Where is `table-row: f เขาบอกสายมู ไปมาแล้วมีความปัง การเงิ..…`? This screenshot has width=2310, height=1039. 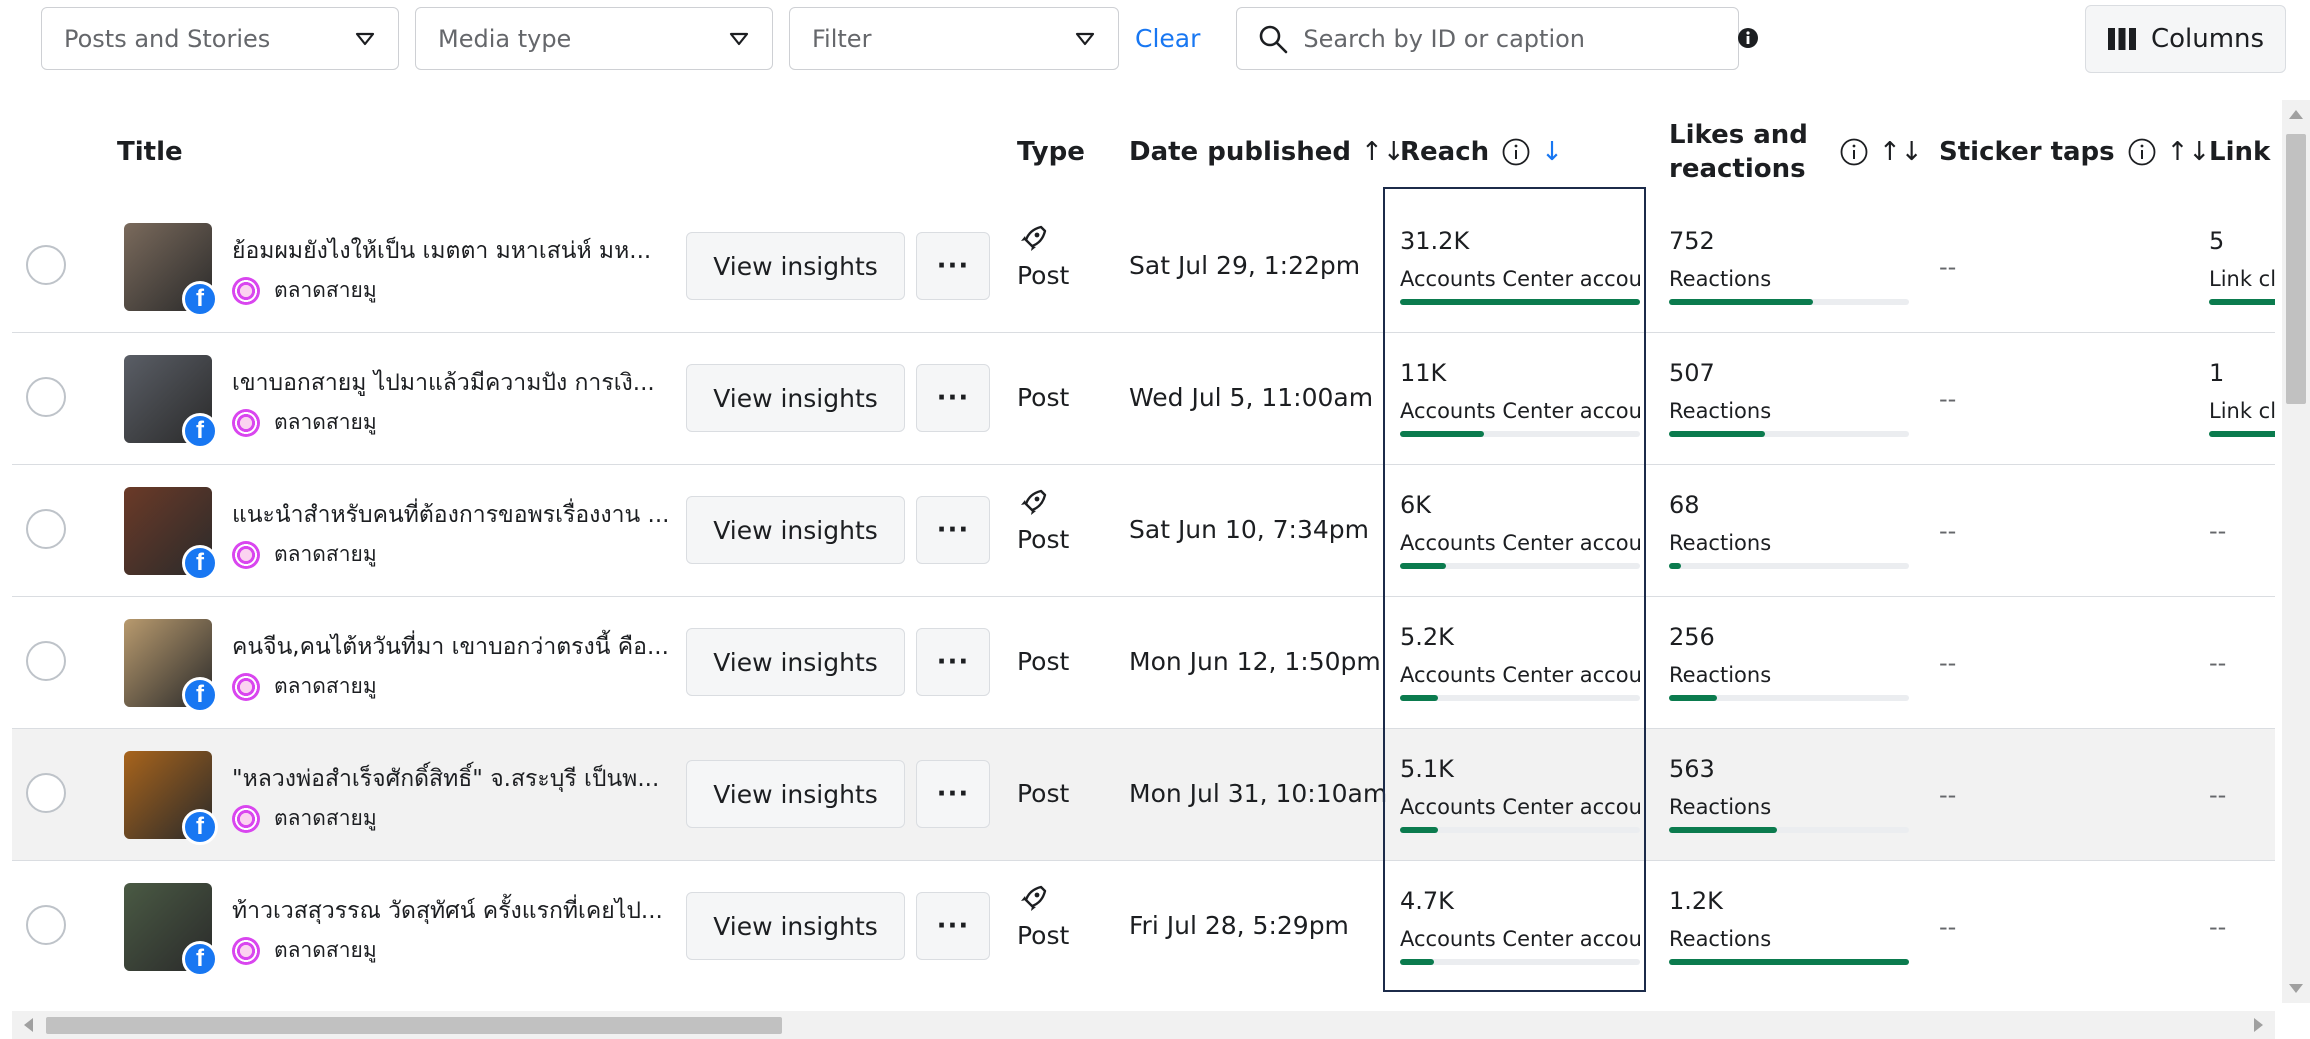 table-row: f เขาบอกสายมู ไปมาแล้วมีความปัง การเงิ..… is located at coordinates (1143, 399).